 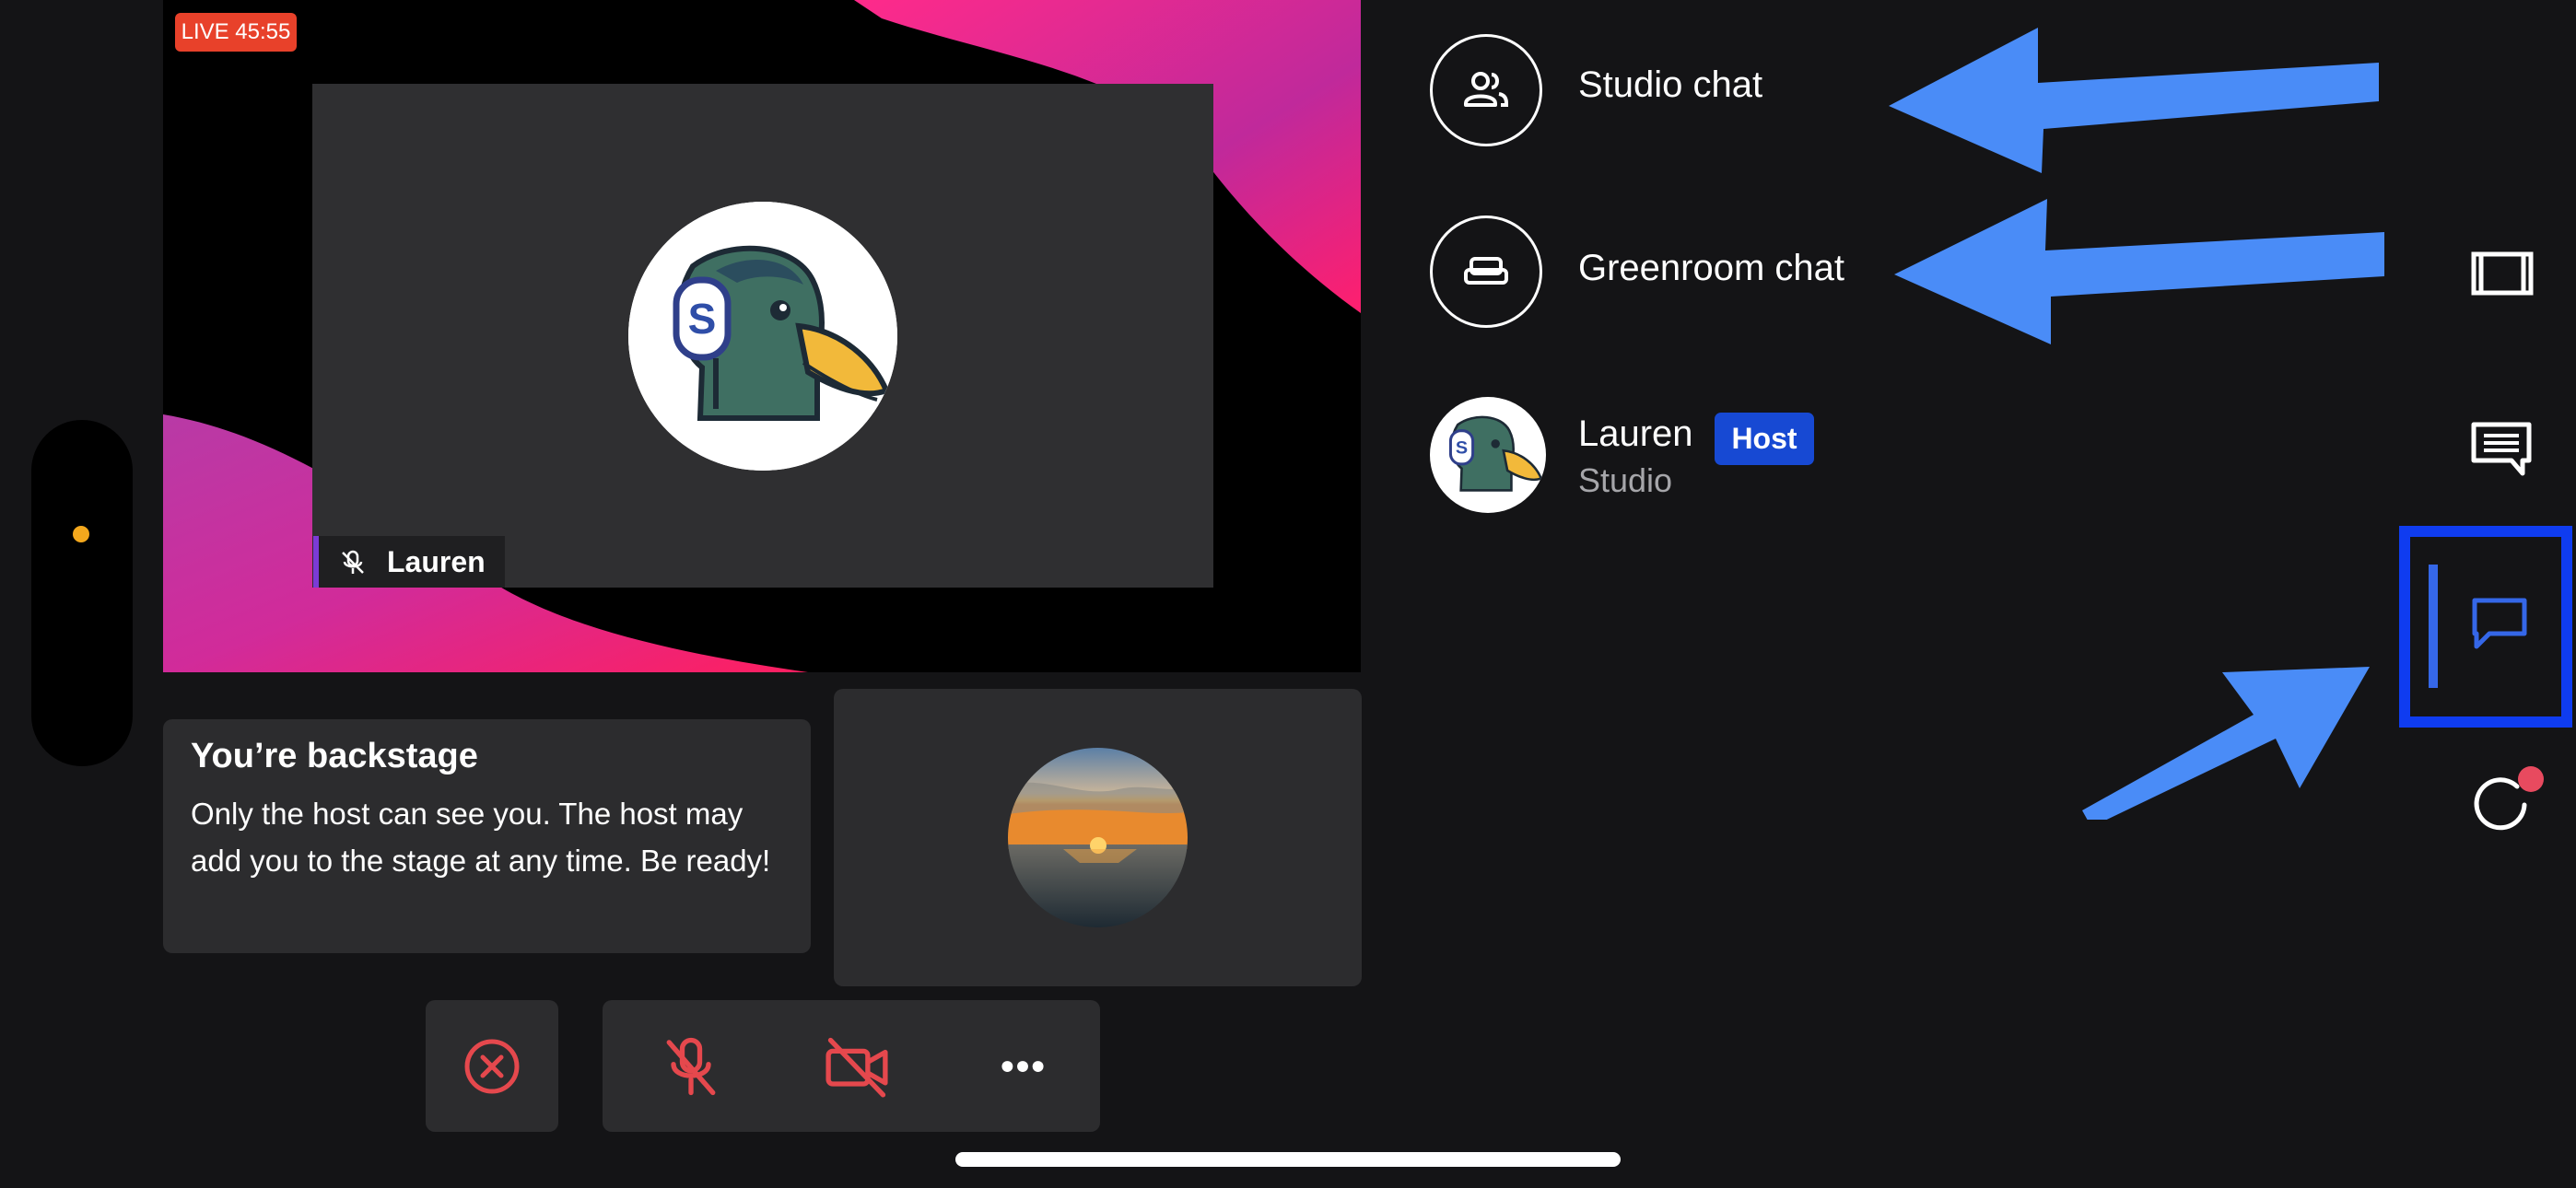 What do you see at coordinates (81, 534) in the screenshot?
I see `status-dot` at bounding box center [81, 534].